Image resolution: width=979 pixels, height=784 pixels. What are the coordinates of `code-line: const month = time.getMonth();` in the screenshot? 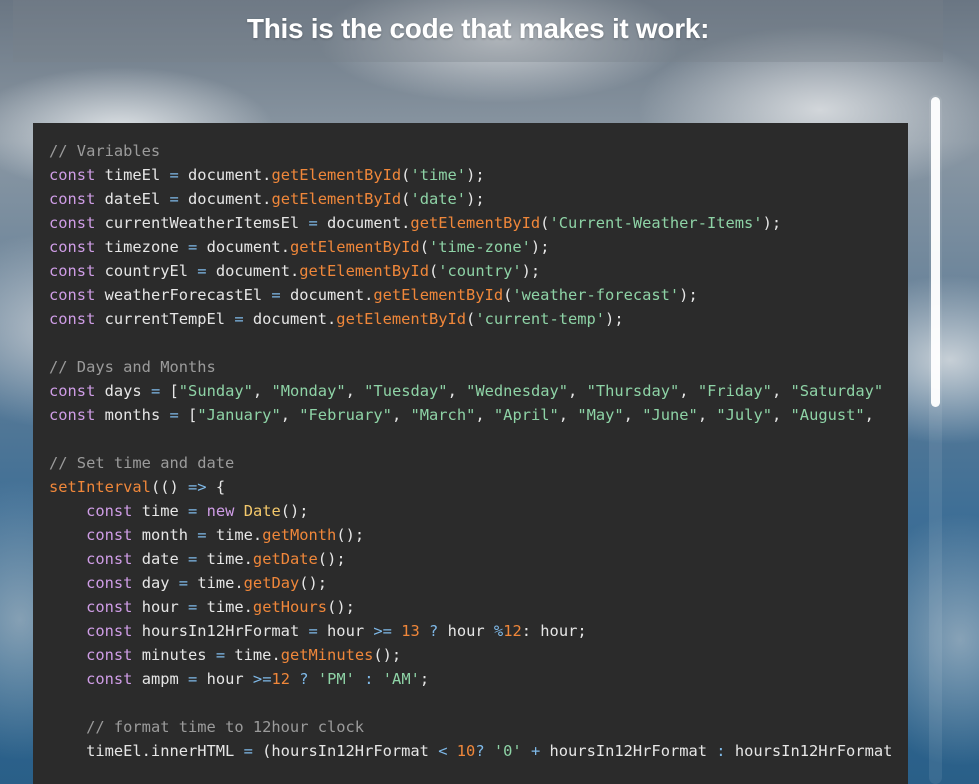 It's located at (478, 535).